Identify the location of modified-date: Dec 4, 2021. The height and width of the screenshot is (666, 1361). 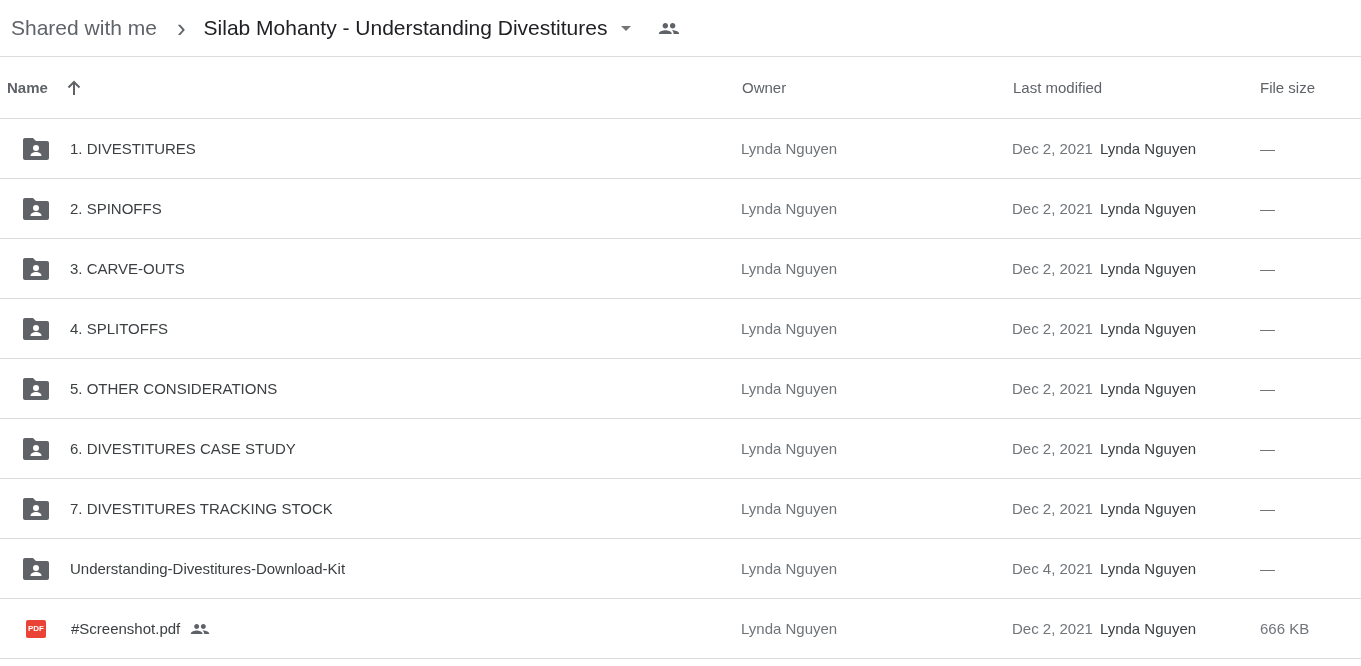
(1052, 568).